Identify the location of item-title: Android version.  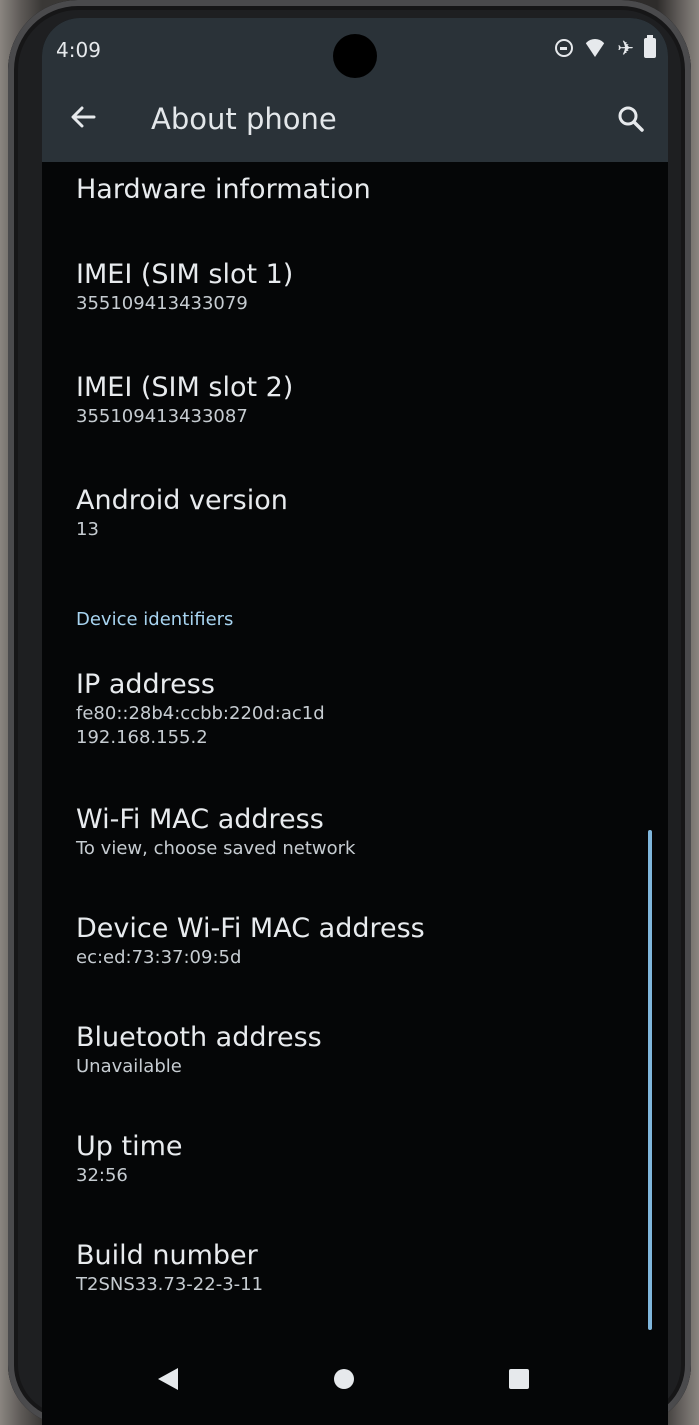
(182, 500).